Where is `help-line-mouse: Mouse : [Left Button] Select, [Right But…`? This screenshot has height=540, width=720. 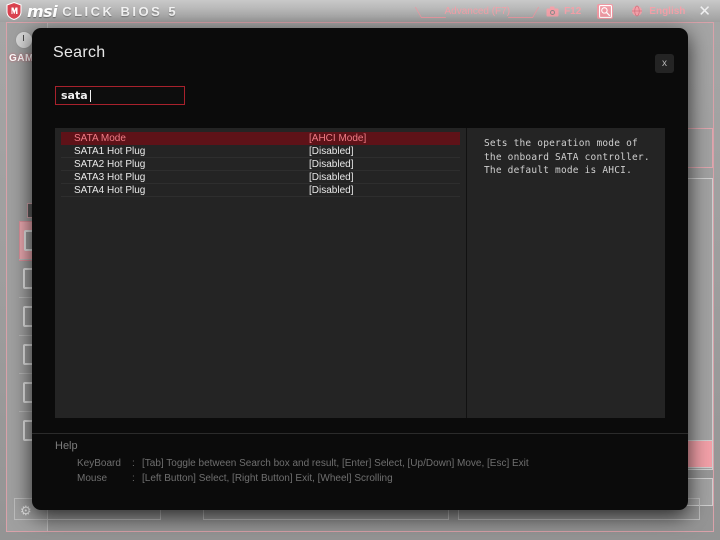
help-line-mouse: Mouse : [Left Button] Select, [Right But… is located at coordinates (361, 478).